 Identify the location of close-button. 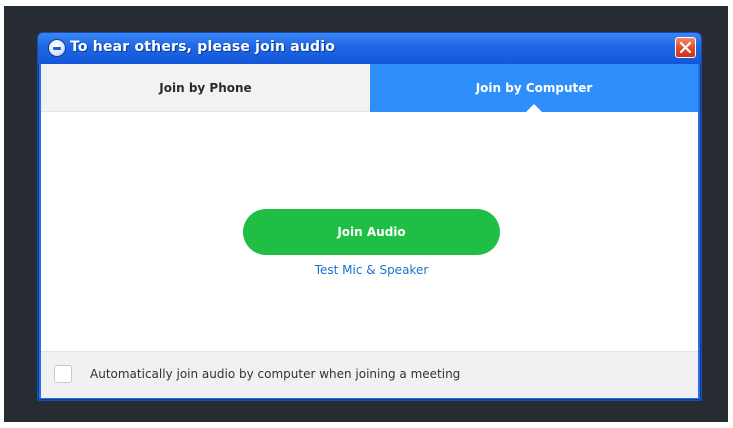
(685, 47).